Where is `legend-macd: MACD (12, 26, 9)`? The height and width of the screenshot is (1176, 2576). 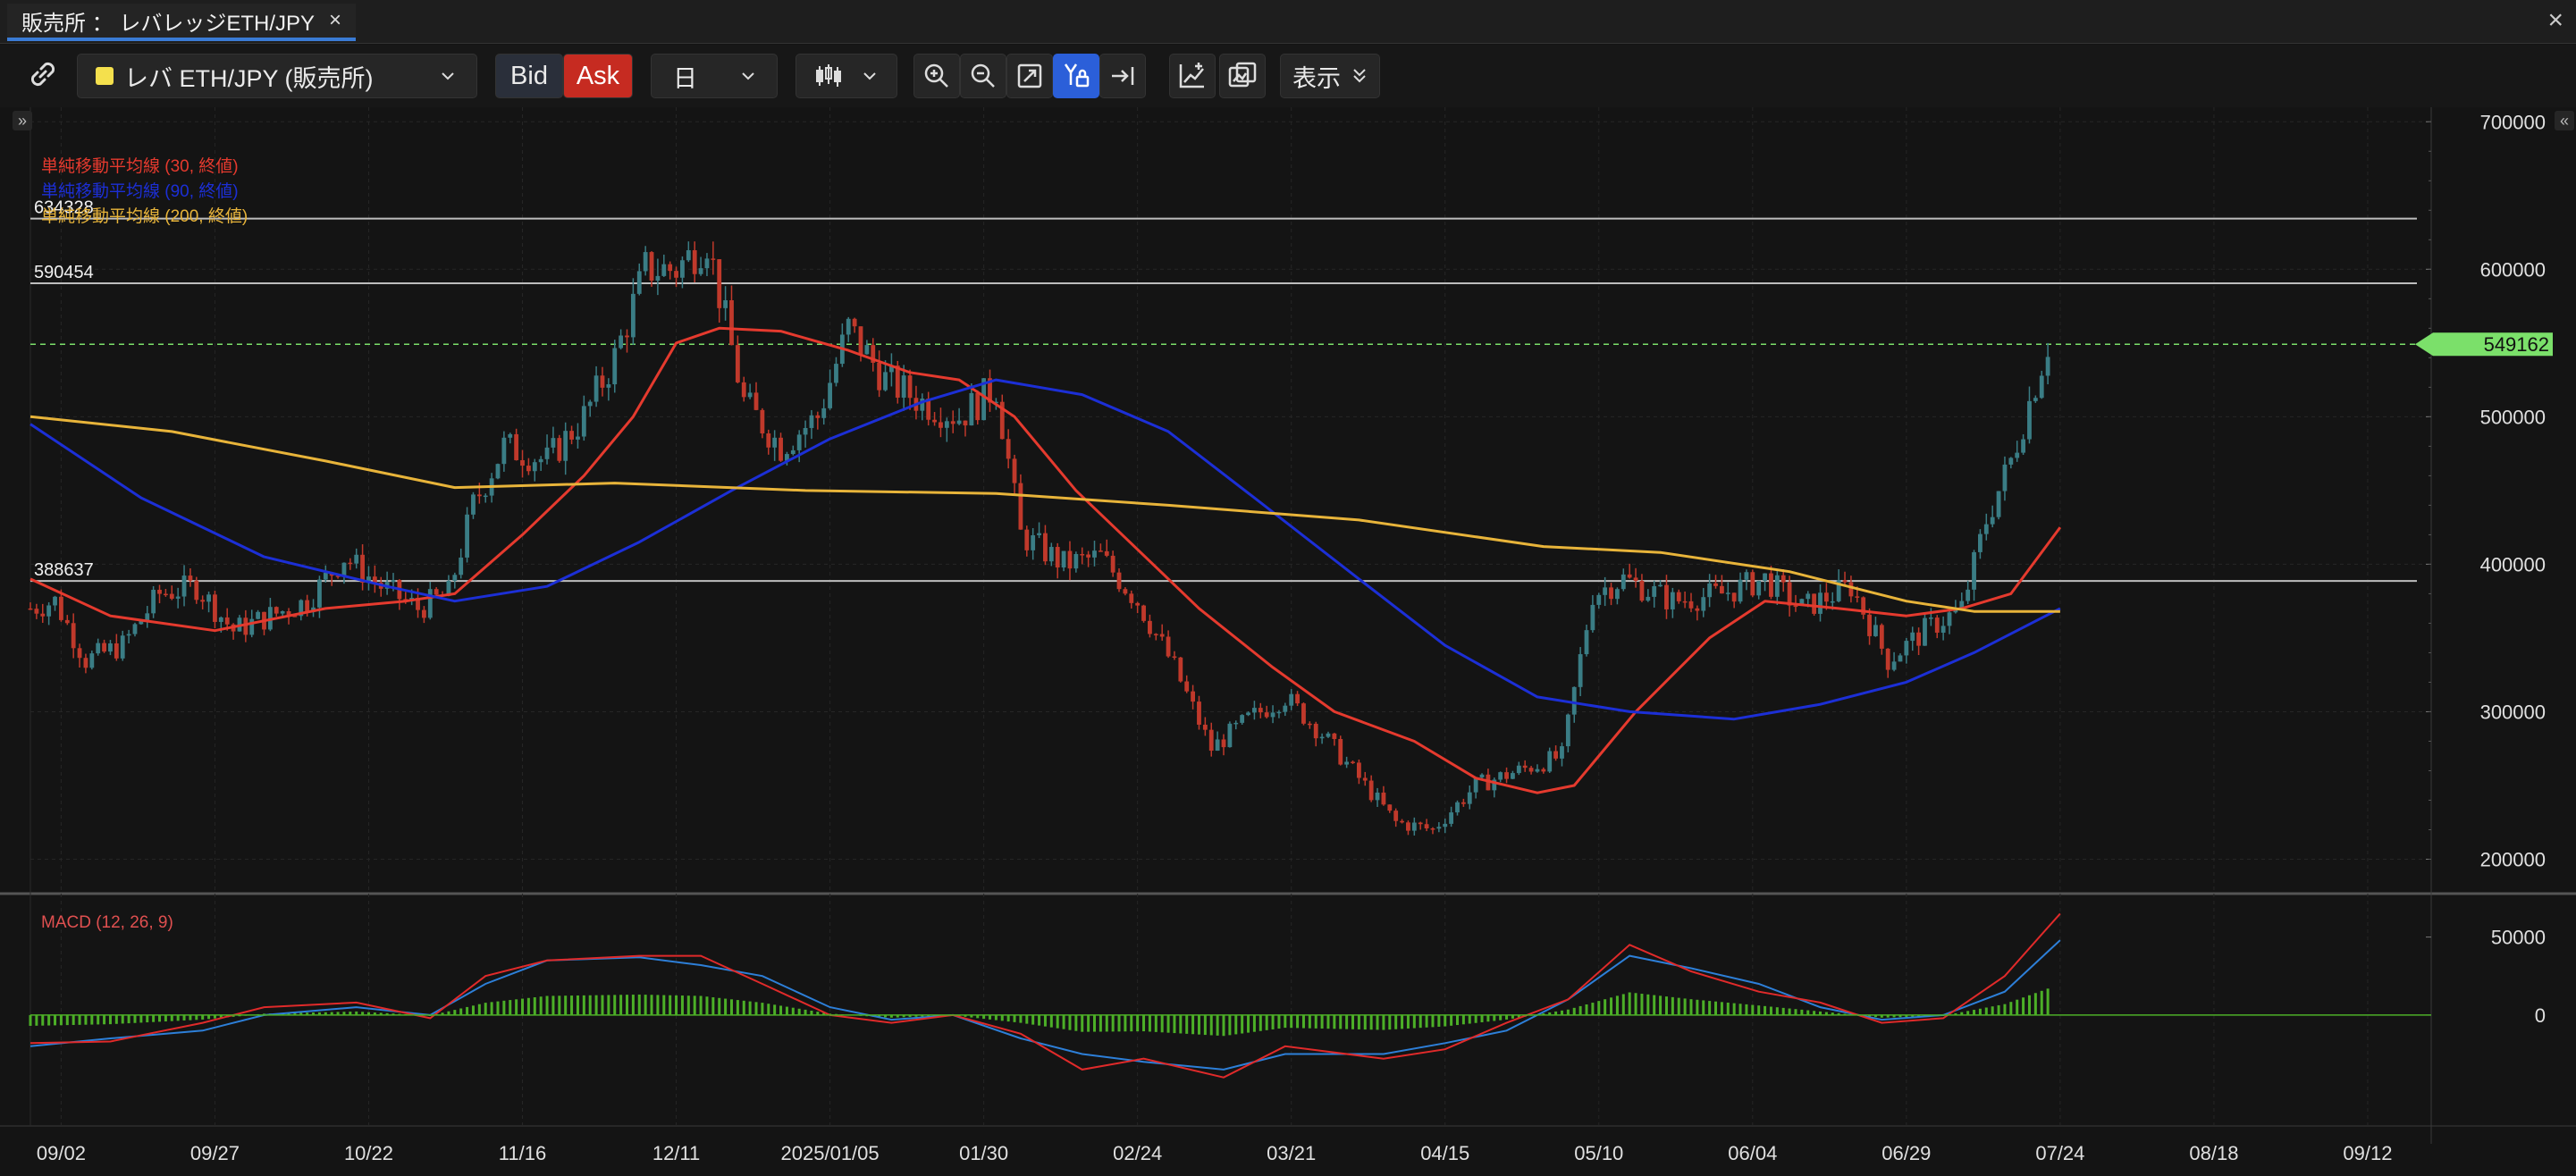
legend-macd: MACD (12, 26, 9) is located at coordinates (107, 922).